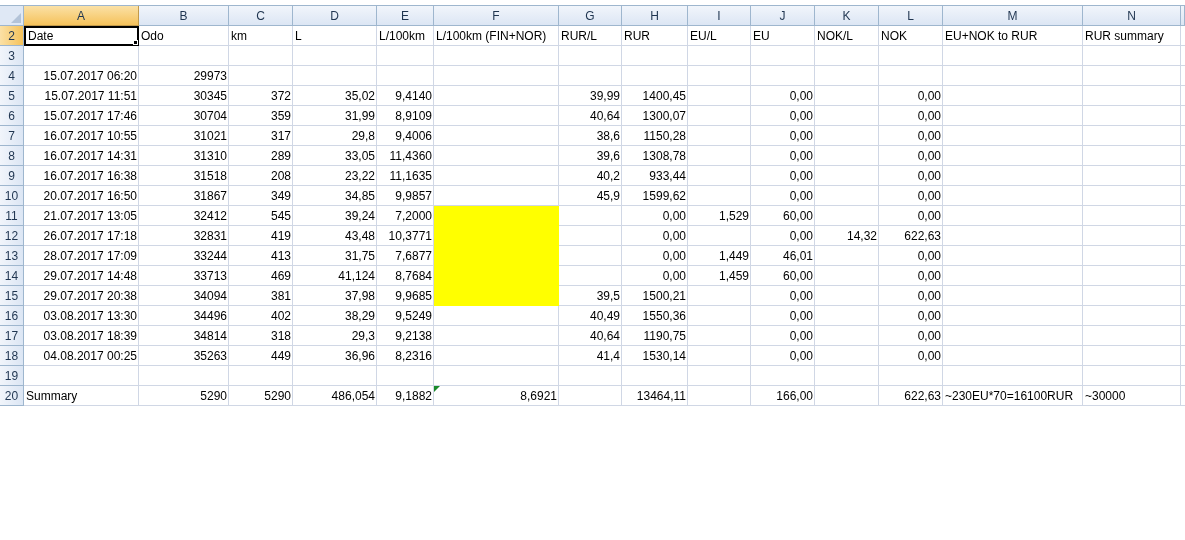  What do you see at coordinates (608, 196) in the screenshot?
I see `table-cell-text: 45,9` at bounding box center [608, 196].